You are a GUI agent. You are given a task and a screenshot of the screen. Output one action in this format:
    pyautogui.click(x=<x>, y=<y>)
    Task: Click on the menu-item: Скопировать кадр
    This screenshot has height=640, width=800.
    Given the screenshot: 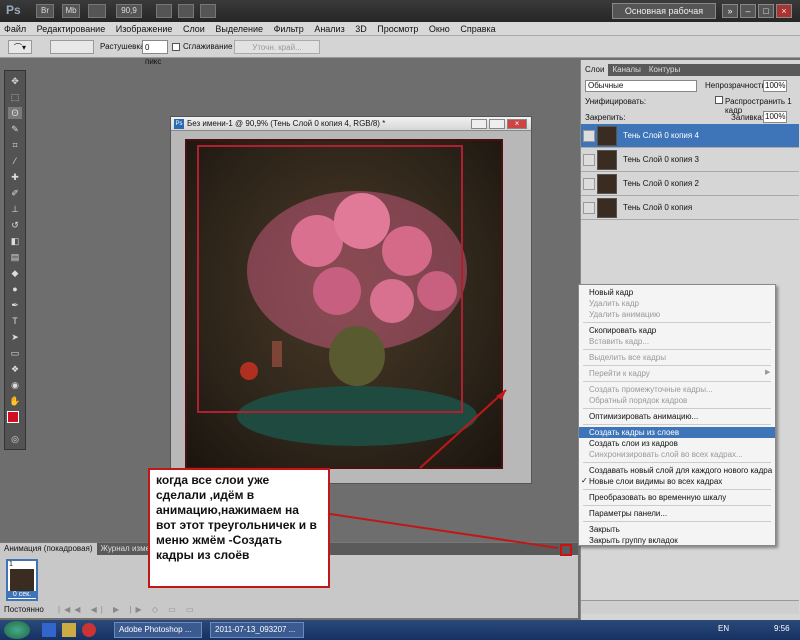 What is the action you would take?
    pyautogui.click(x=677, y=330)
    